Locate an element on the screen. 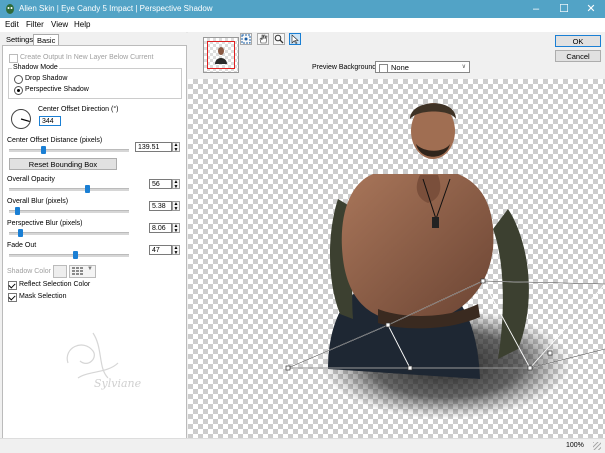  pointer-tool-icon is located at coordinates (295, 39).